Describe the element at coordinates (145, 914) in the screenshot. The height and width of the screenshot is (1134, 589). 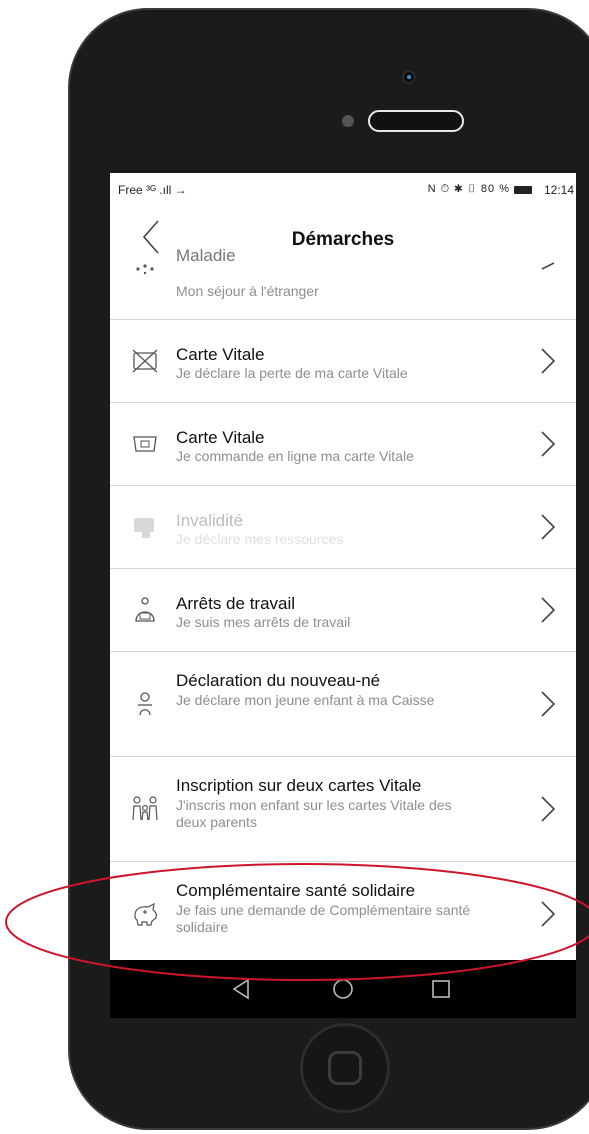
I see `piggy-bank-icon` at that location.